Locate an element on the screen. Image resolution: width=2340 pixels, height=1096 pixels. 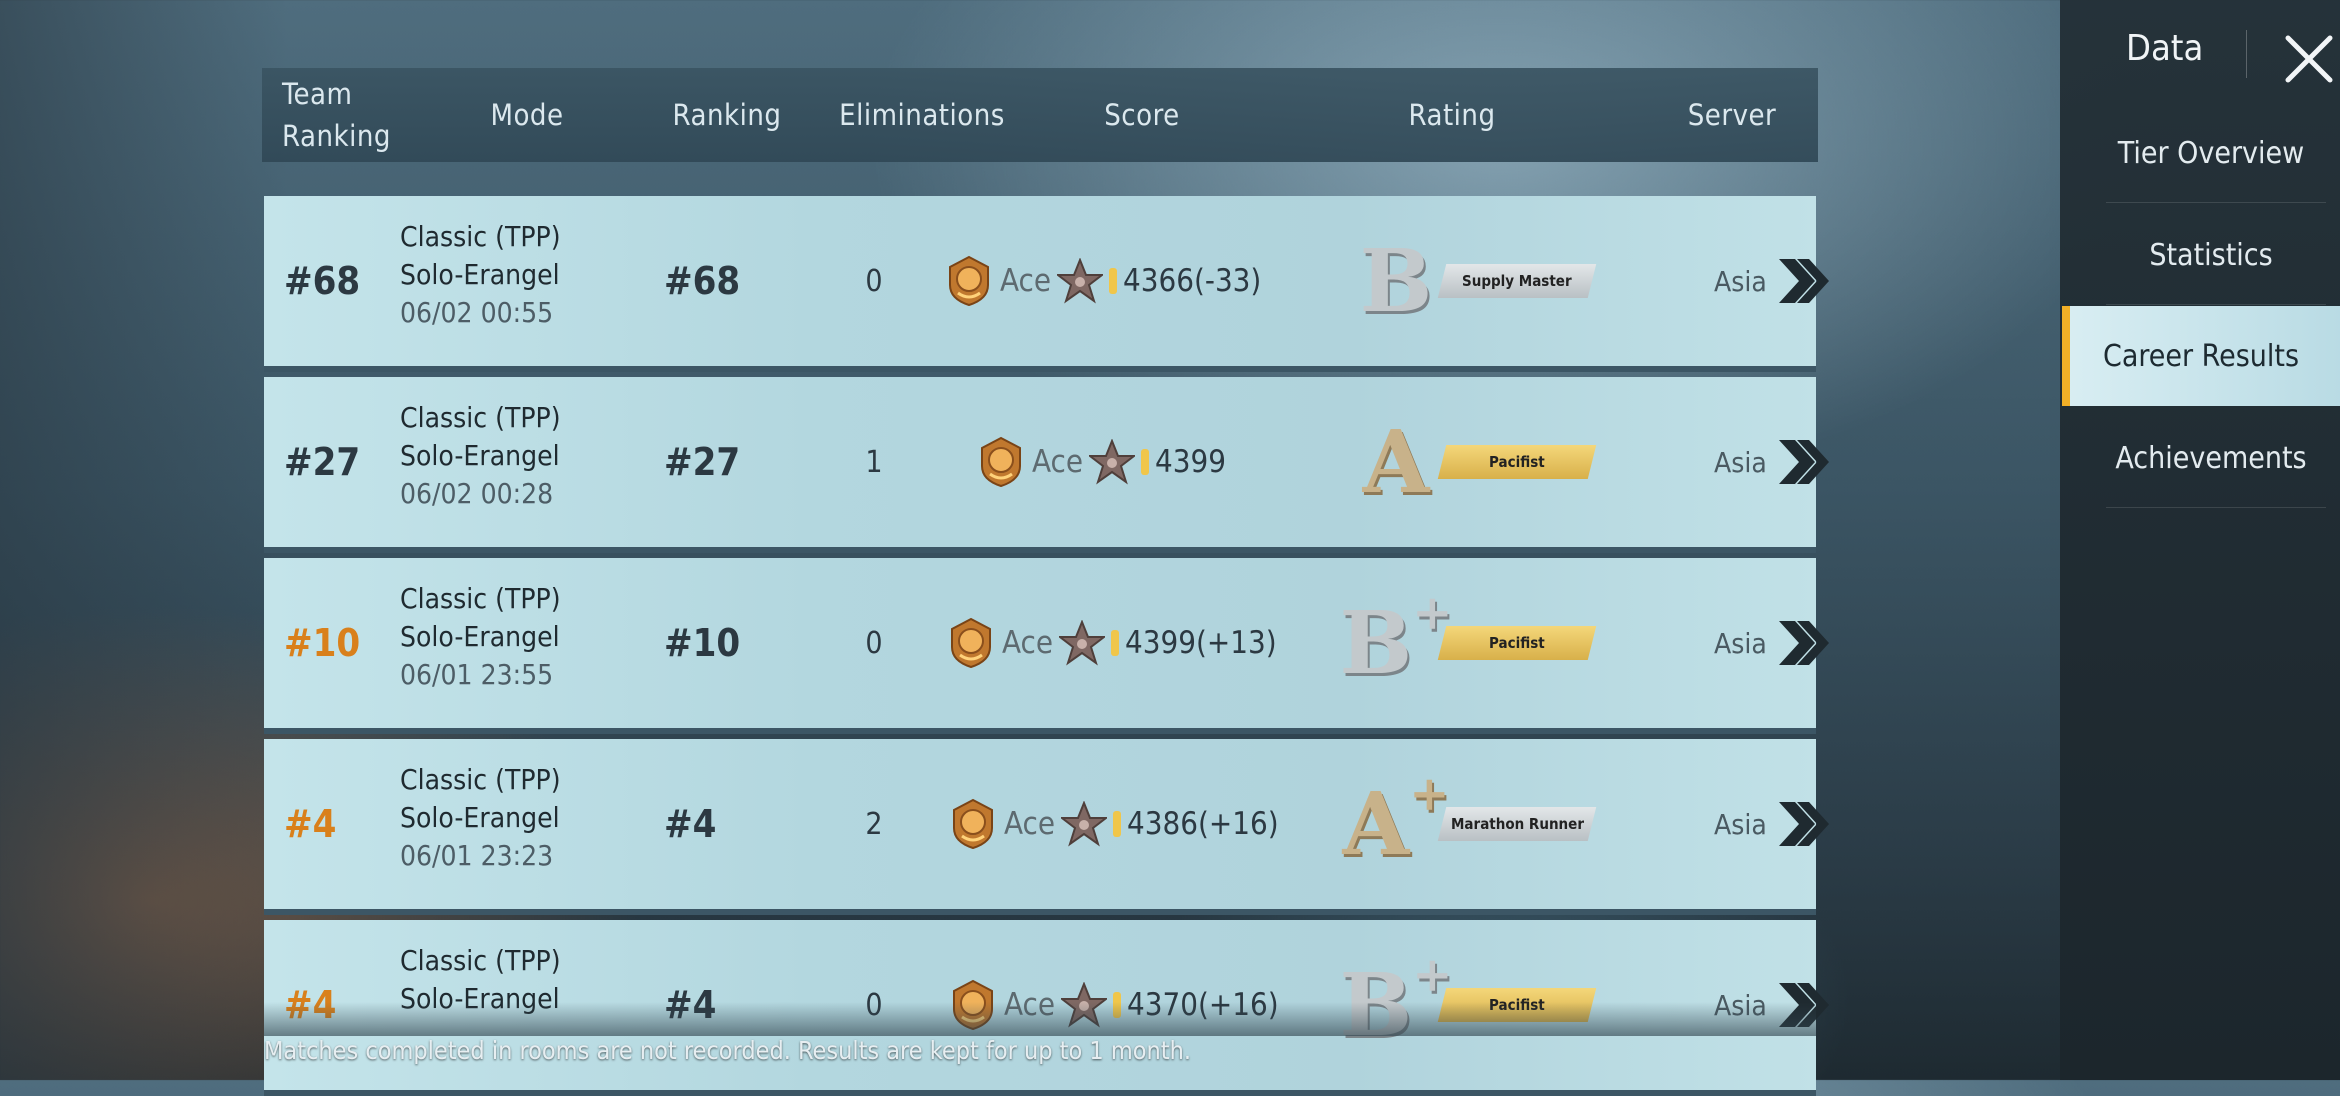
mode-info: Classic (TPP) Solo-Erangel 06/01 23:55 is located at coordinates (530, 637).